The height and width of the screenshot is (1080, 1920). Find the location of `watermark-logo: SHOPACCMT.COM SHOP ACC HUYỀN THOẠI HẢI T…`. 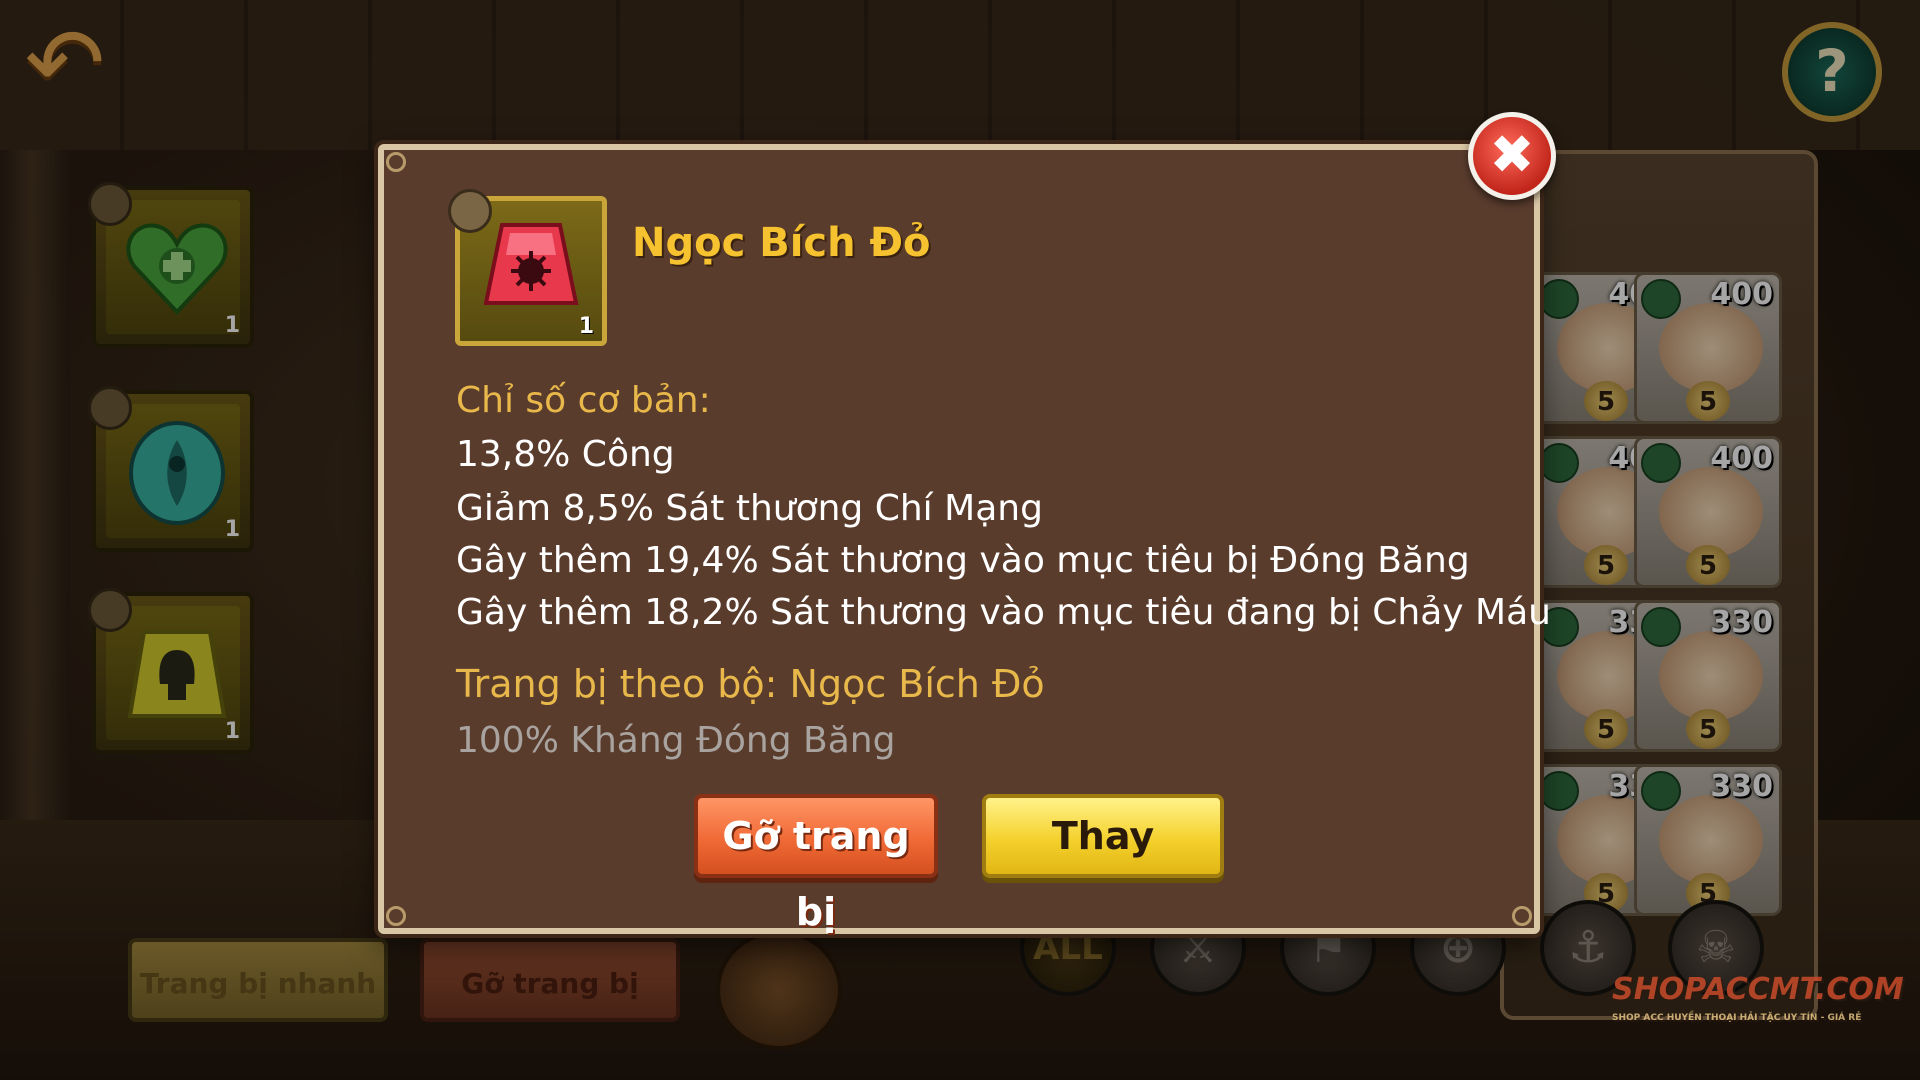

watermark-logo: SHOPACCMT.COM SHOP ACC HUYỀN THOẠI HẢI T… is located at coordinates (1758, 1012).